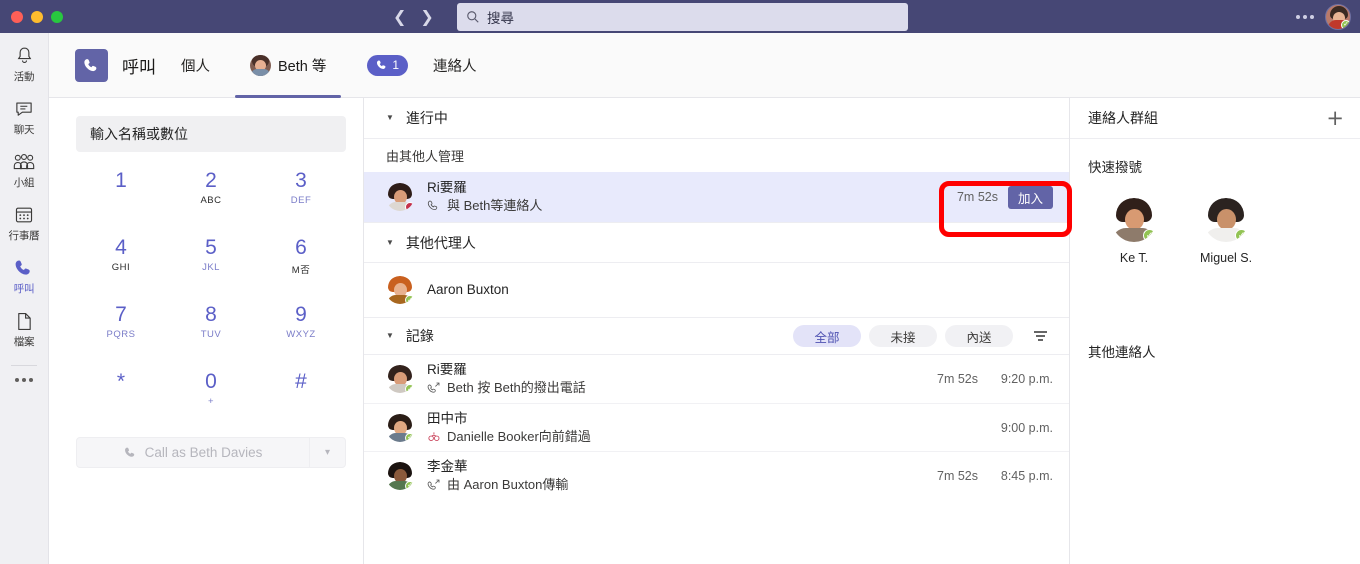 The image size is (1360, 564). I want to click on key-number: 2, so click(211, 180).